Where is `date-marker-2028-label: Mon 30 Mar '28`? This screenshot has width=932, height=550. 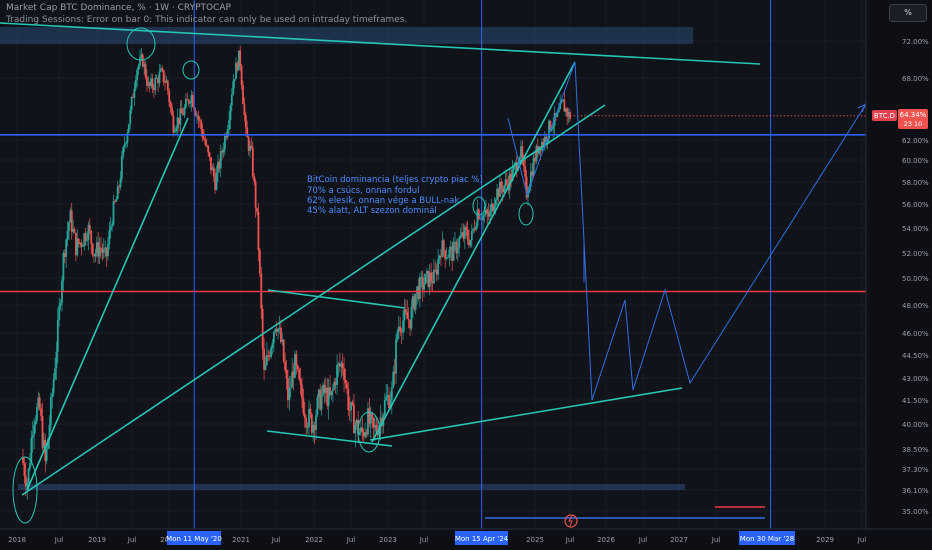
date-marker-2028-label: Mon 30 Mar '28 is located at coordinates (767, 539).